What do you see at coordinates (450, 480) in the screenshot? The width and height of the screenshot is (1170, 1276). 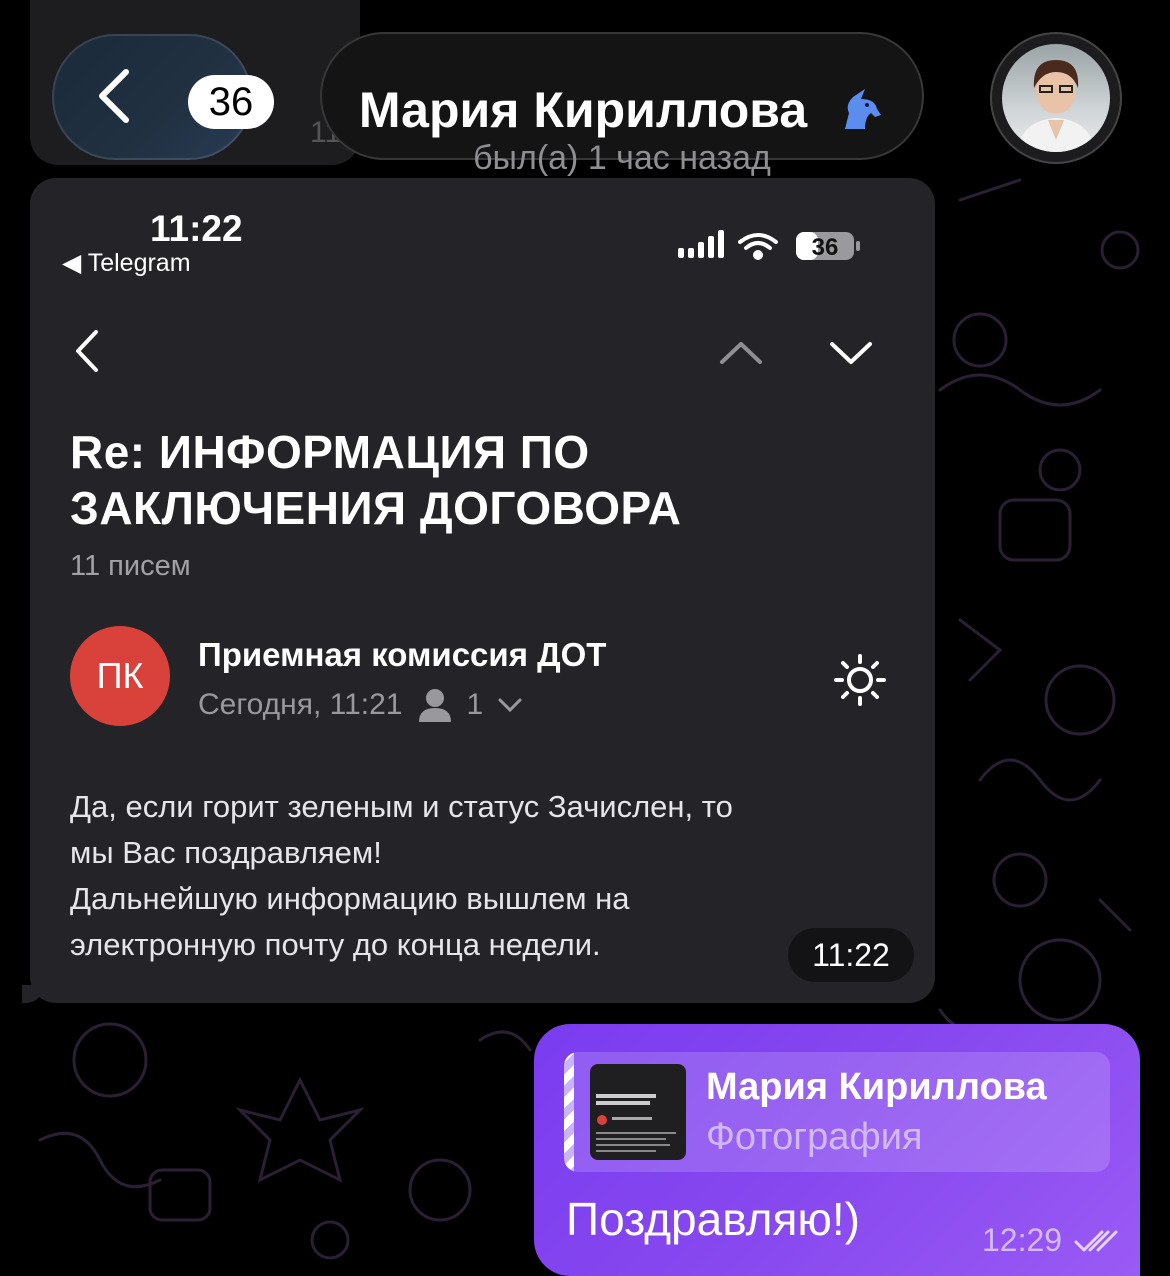 I see `mail-subject: Re: ИНФОРМАЦИЯ ПО ЗАКЛЮЧЕНИЯ ДОГОВОРА` at bounding box center [450, 480].